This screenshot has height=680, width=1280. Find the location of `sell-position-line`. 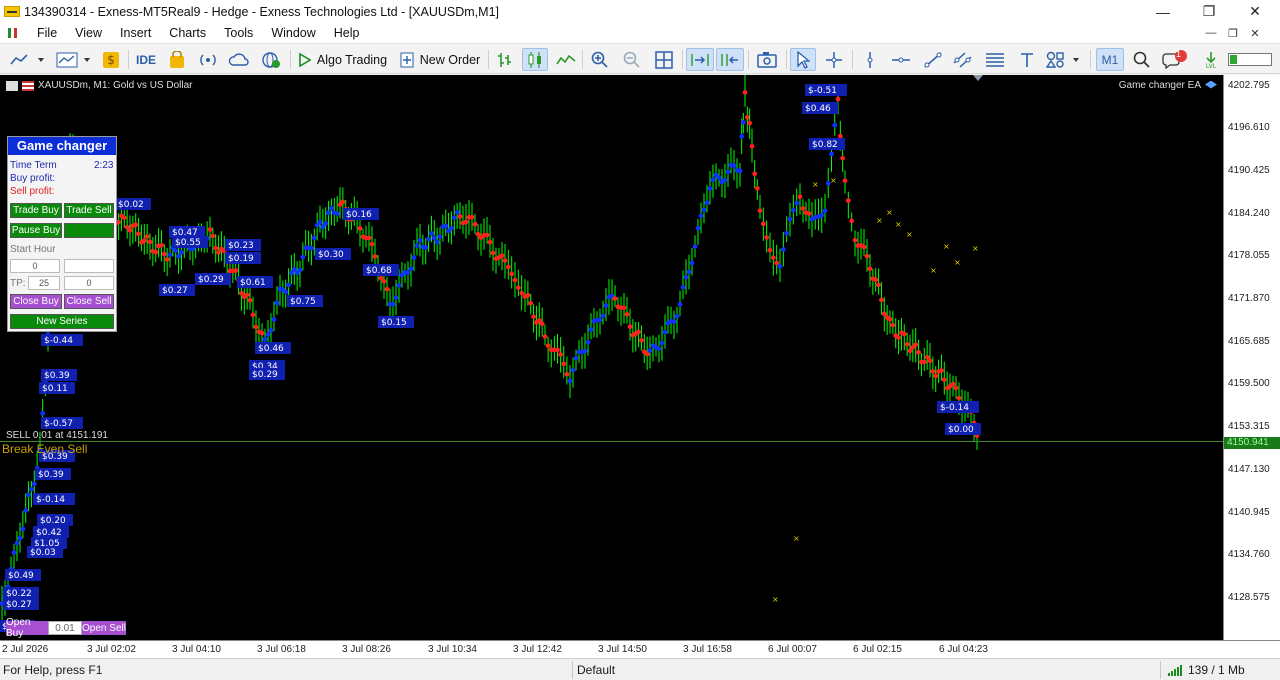

sell-position-line is located at coordinates (611, 441).